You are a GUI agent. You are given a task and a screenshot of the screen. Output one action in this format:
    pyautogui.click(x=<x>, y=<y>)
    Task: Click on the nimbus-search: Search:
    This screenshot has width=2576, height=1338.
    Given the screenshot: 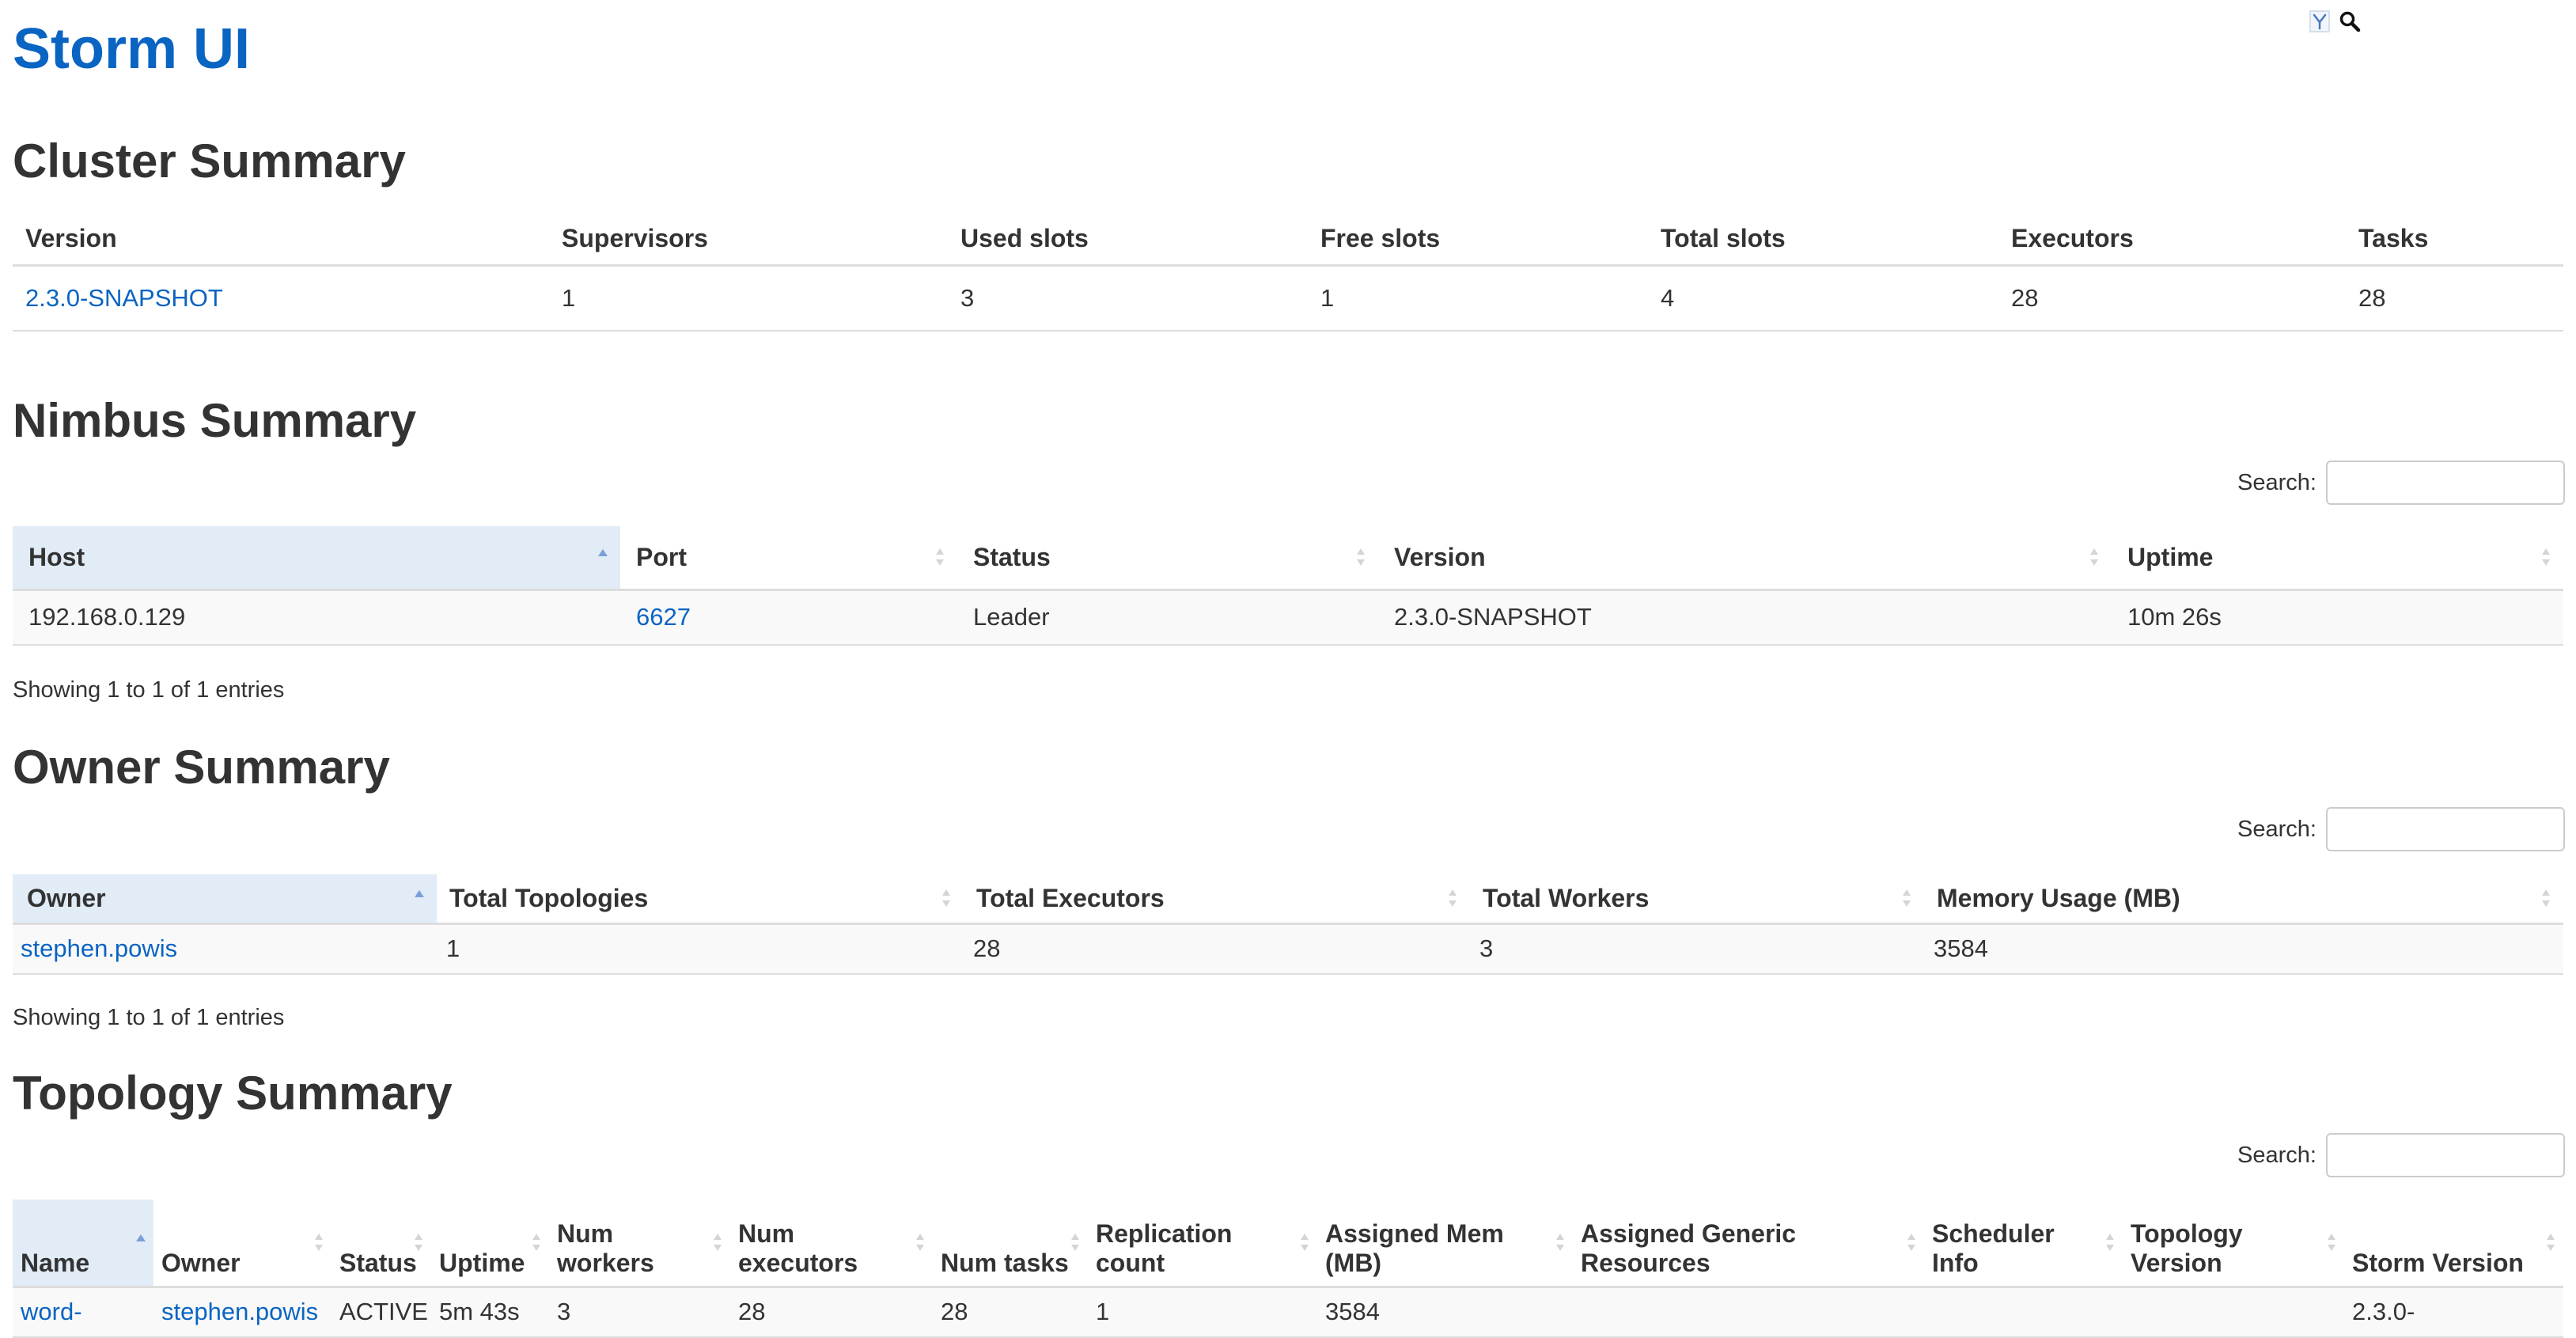 What is the action you would take?
    pyautogui.click(x=2401, y=483)
    